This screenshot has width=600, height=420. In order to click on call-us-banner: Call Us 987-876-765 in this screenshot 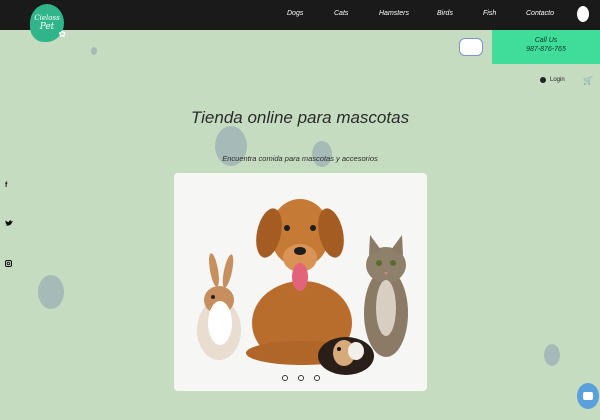, I will do `click(546, 47)`.